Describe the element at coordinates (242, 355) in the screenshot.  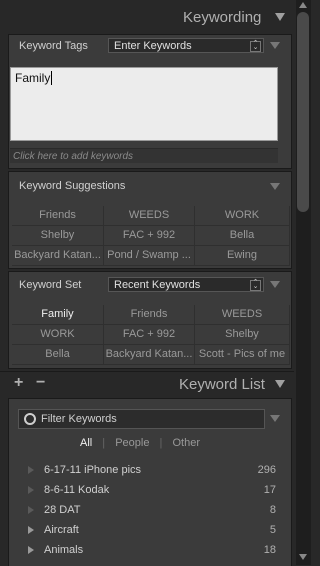
I see `set-keyword: Scott - Pics of me` at that location.